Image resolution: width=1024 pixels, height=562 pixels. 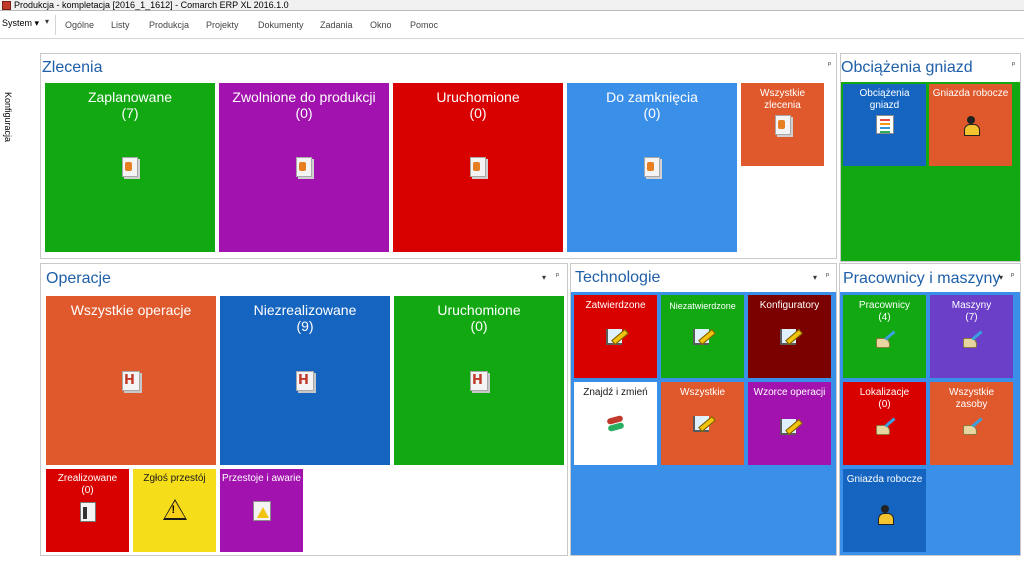 I want to click on sidebar: Konfiguracja, so click(x=18, y=301).